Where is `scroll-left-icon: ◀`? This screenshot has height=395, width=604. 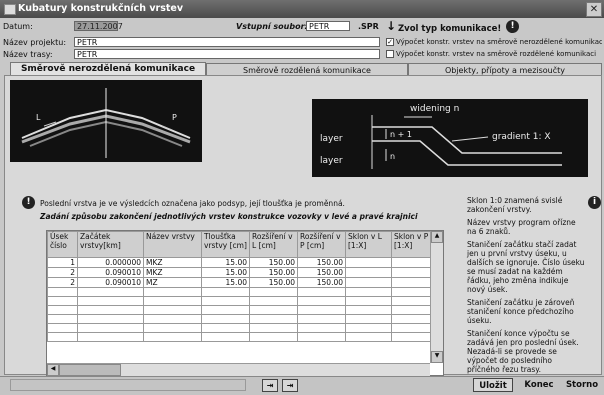 scroll-left-icon: ◀ is located at coordinates (53, 370).